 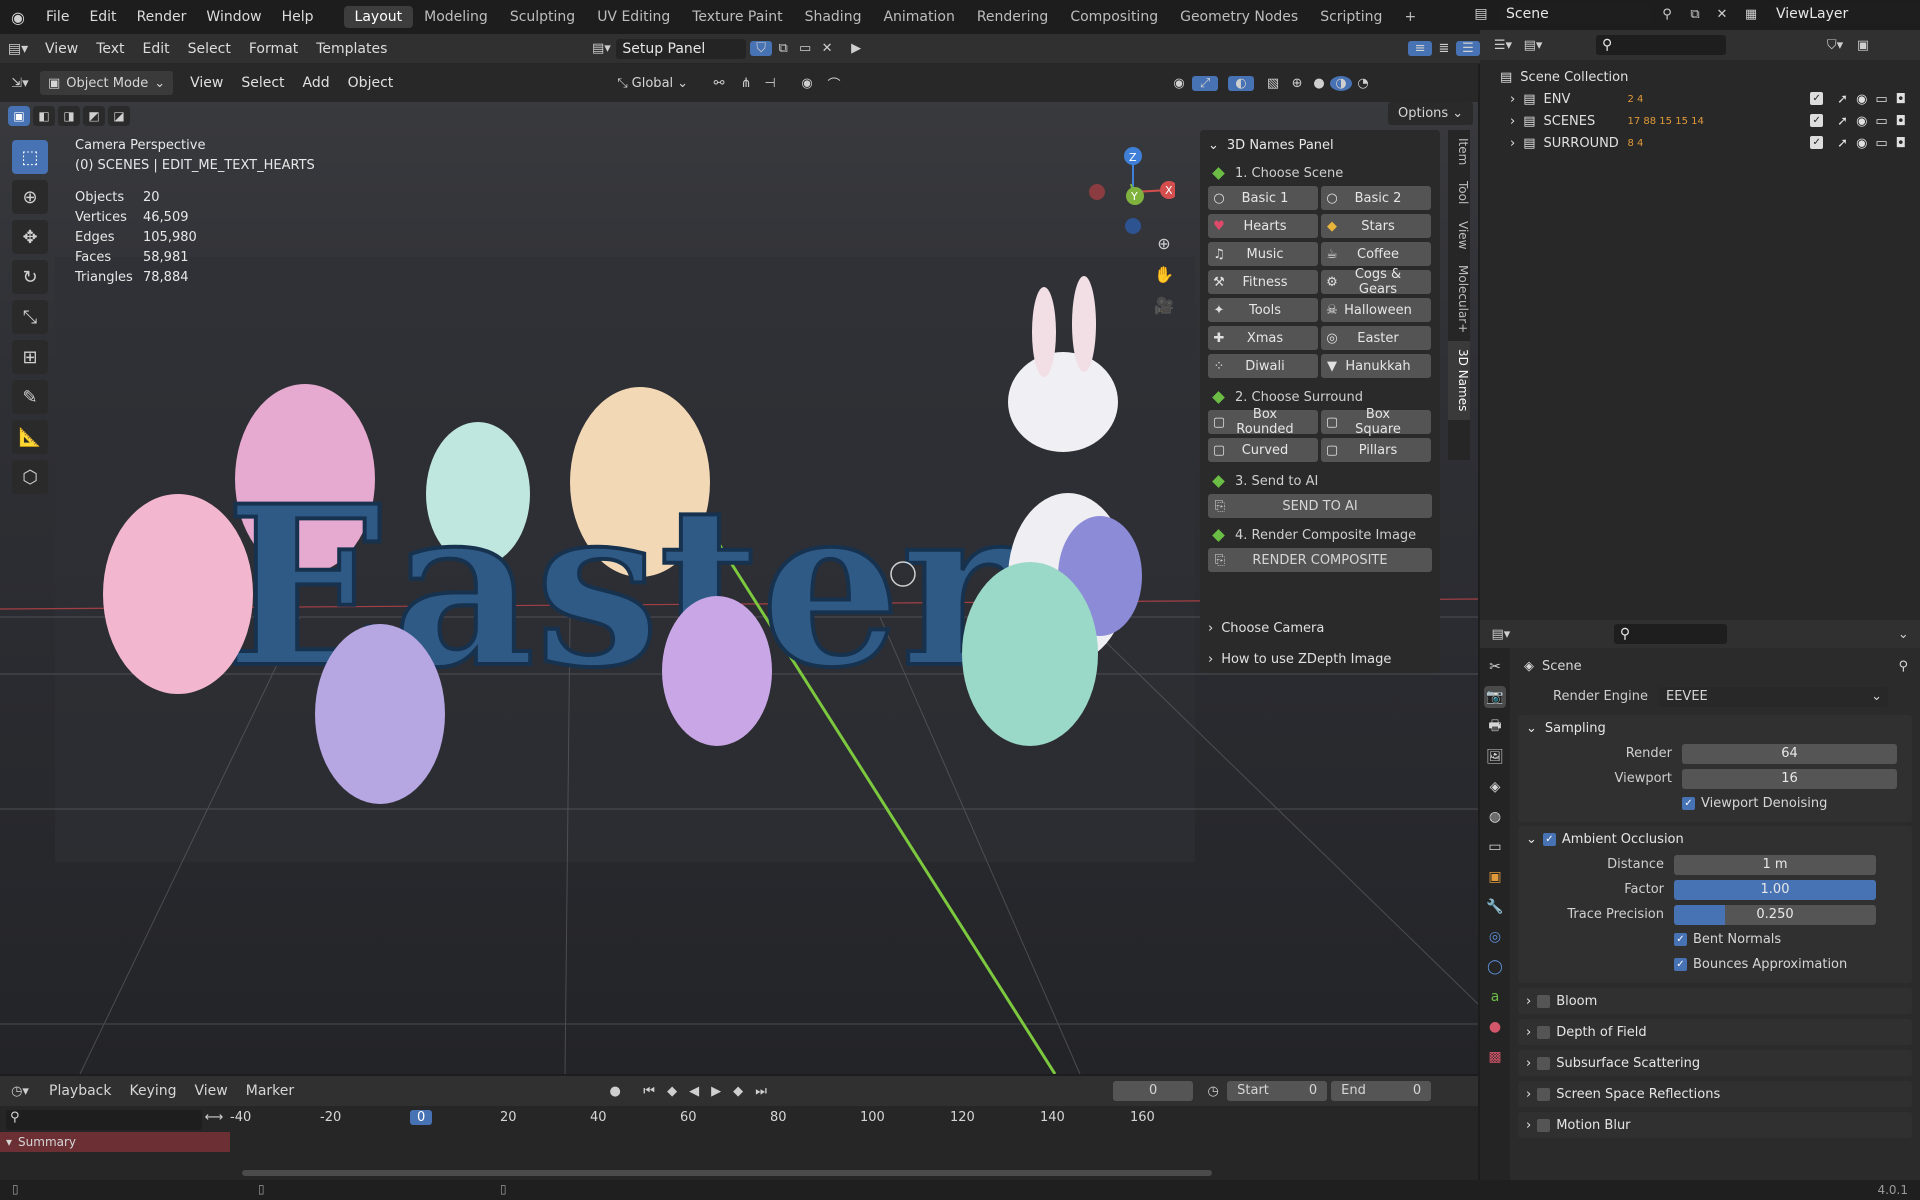 I want to click on view-layer-field: ViewLayer, so click(x=1845, y=14).